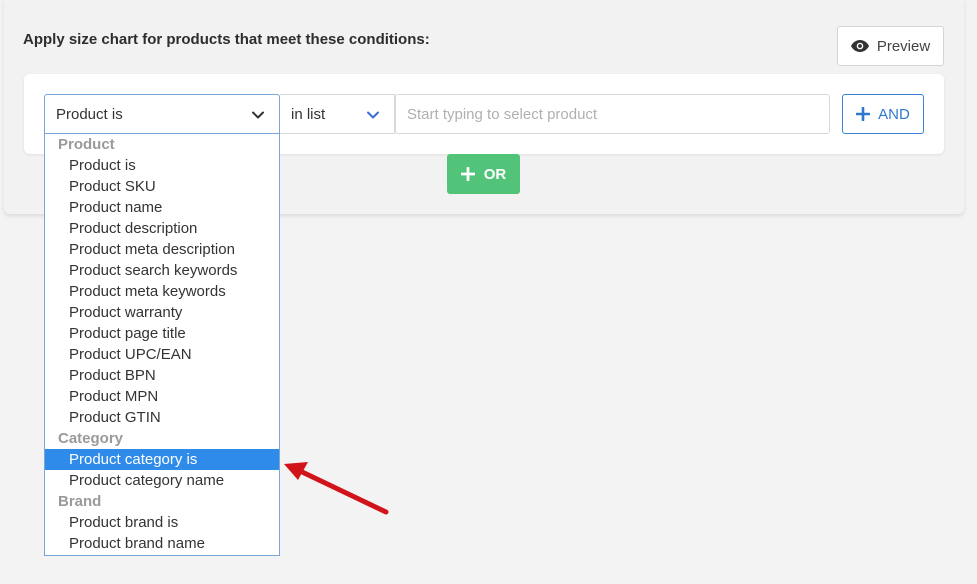 This screenshot has height=584, width=977. Describe the element at coordinates (162, 459) in the screenshot. I see `dropdown-option-highlighted: Product category is` at that location.